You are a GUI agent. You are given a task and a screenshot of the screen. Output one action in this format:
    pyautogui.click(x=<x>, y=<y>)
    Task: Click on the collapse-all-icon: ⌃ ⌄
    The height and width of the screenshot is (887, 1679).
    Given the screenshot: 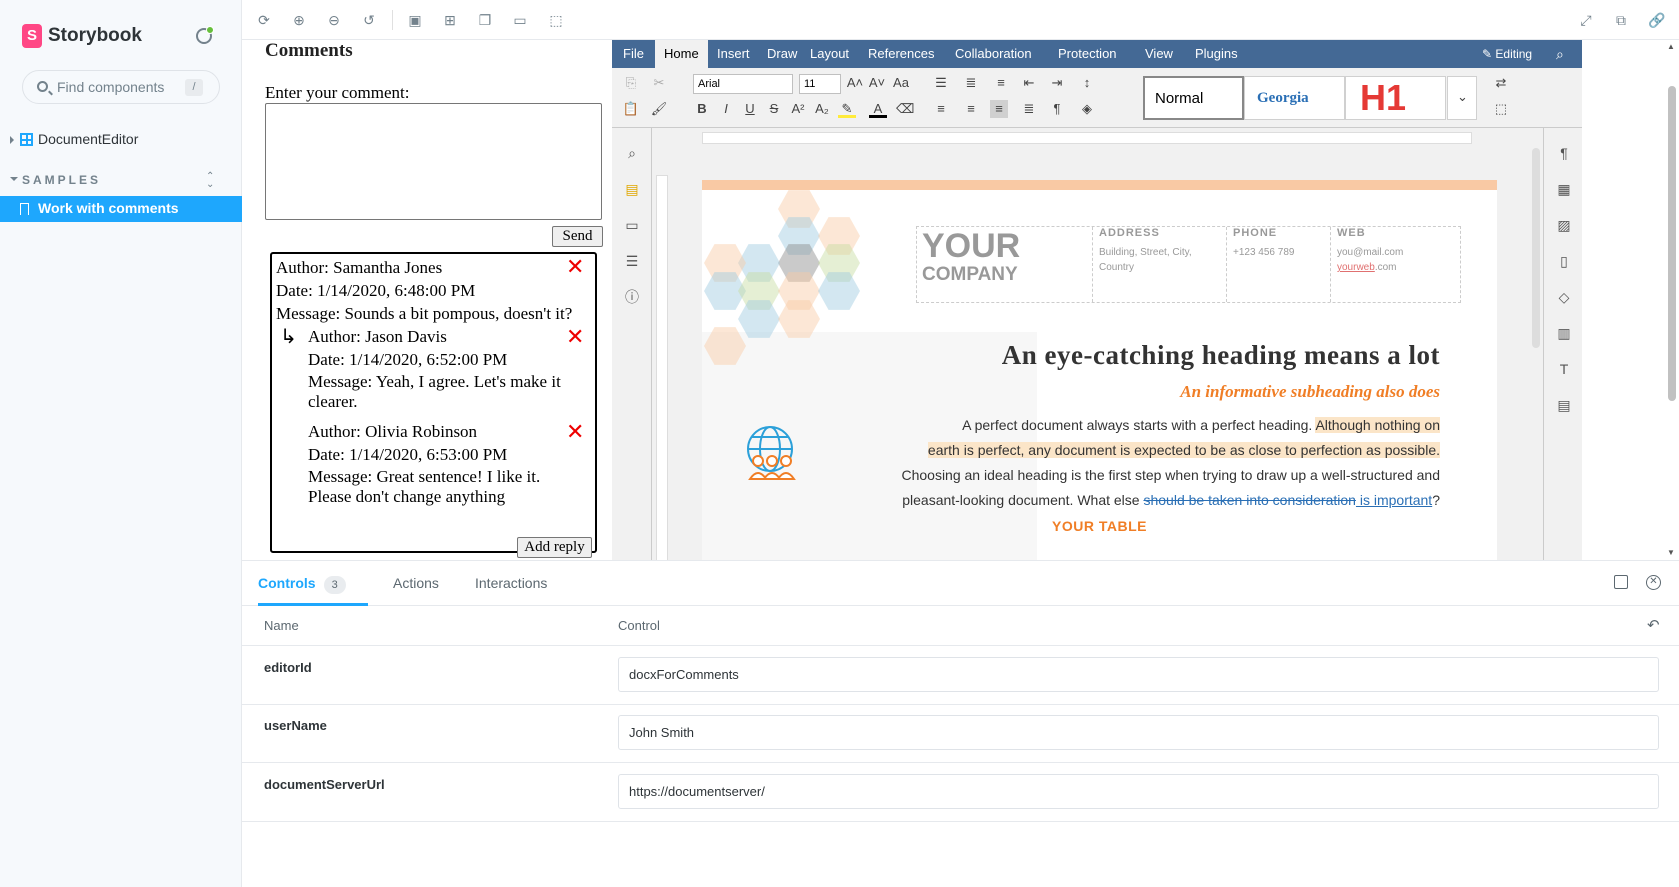 What is the action you would take?
    pyautogui.click(x=210, y=181)
    